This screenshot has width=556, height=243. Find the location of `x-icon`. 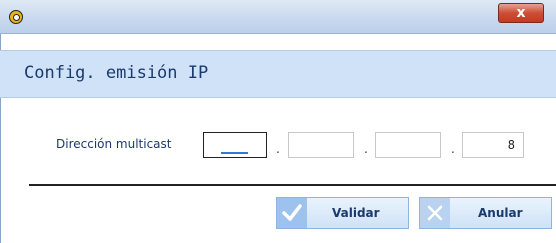

x-icon is located at coordinates (435, 213).